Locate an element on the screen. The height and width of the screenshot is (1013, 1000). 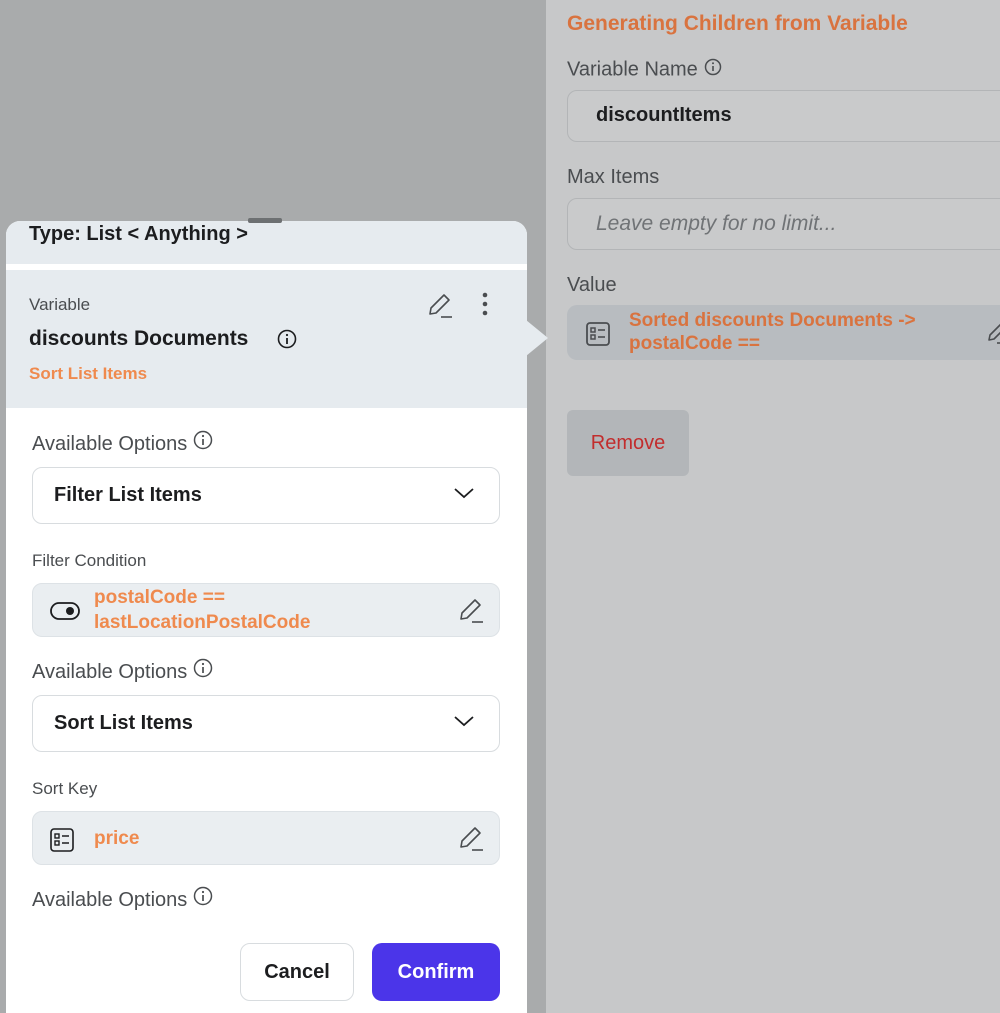
filter-condition-field: postalCode == lastLocationPostalCode is located at coordinates (266, 610).